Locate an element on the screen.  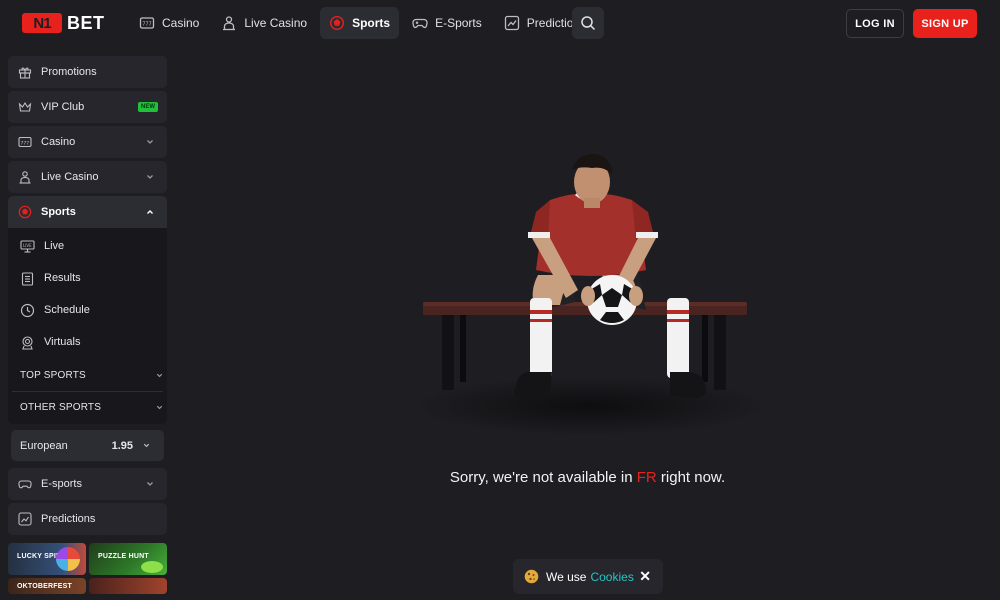
promo-label: LUCKY SPIN is located at coordinates (39, 556).